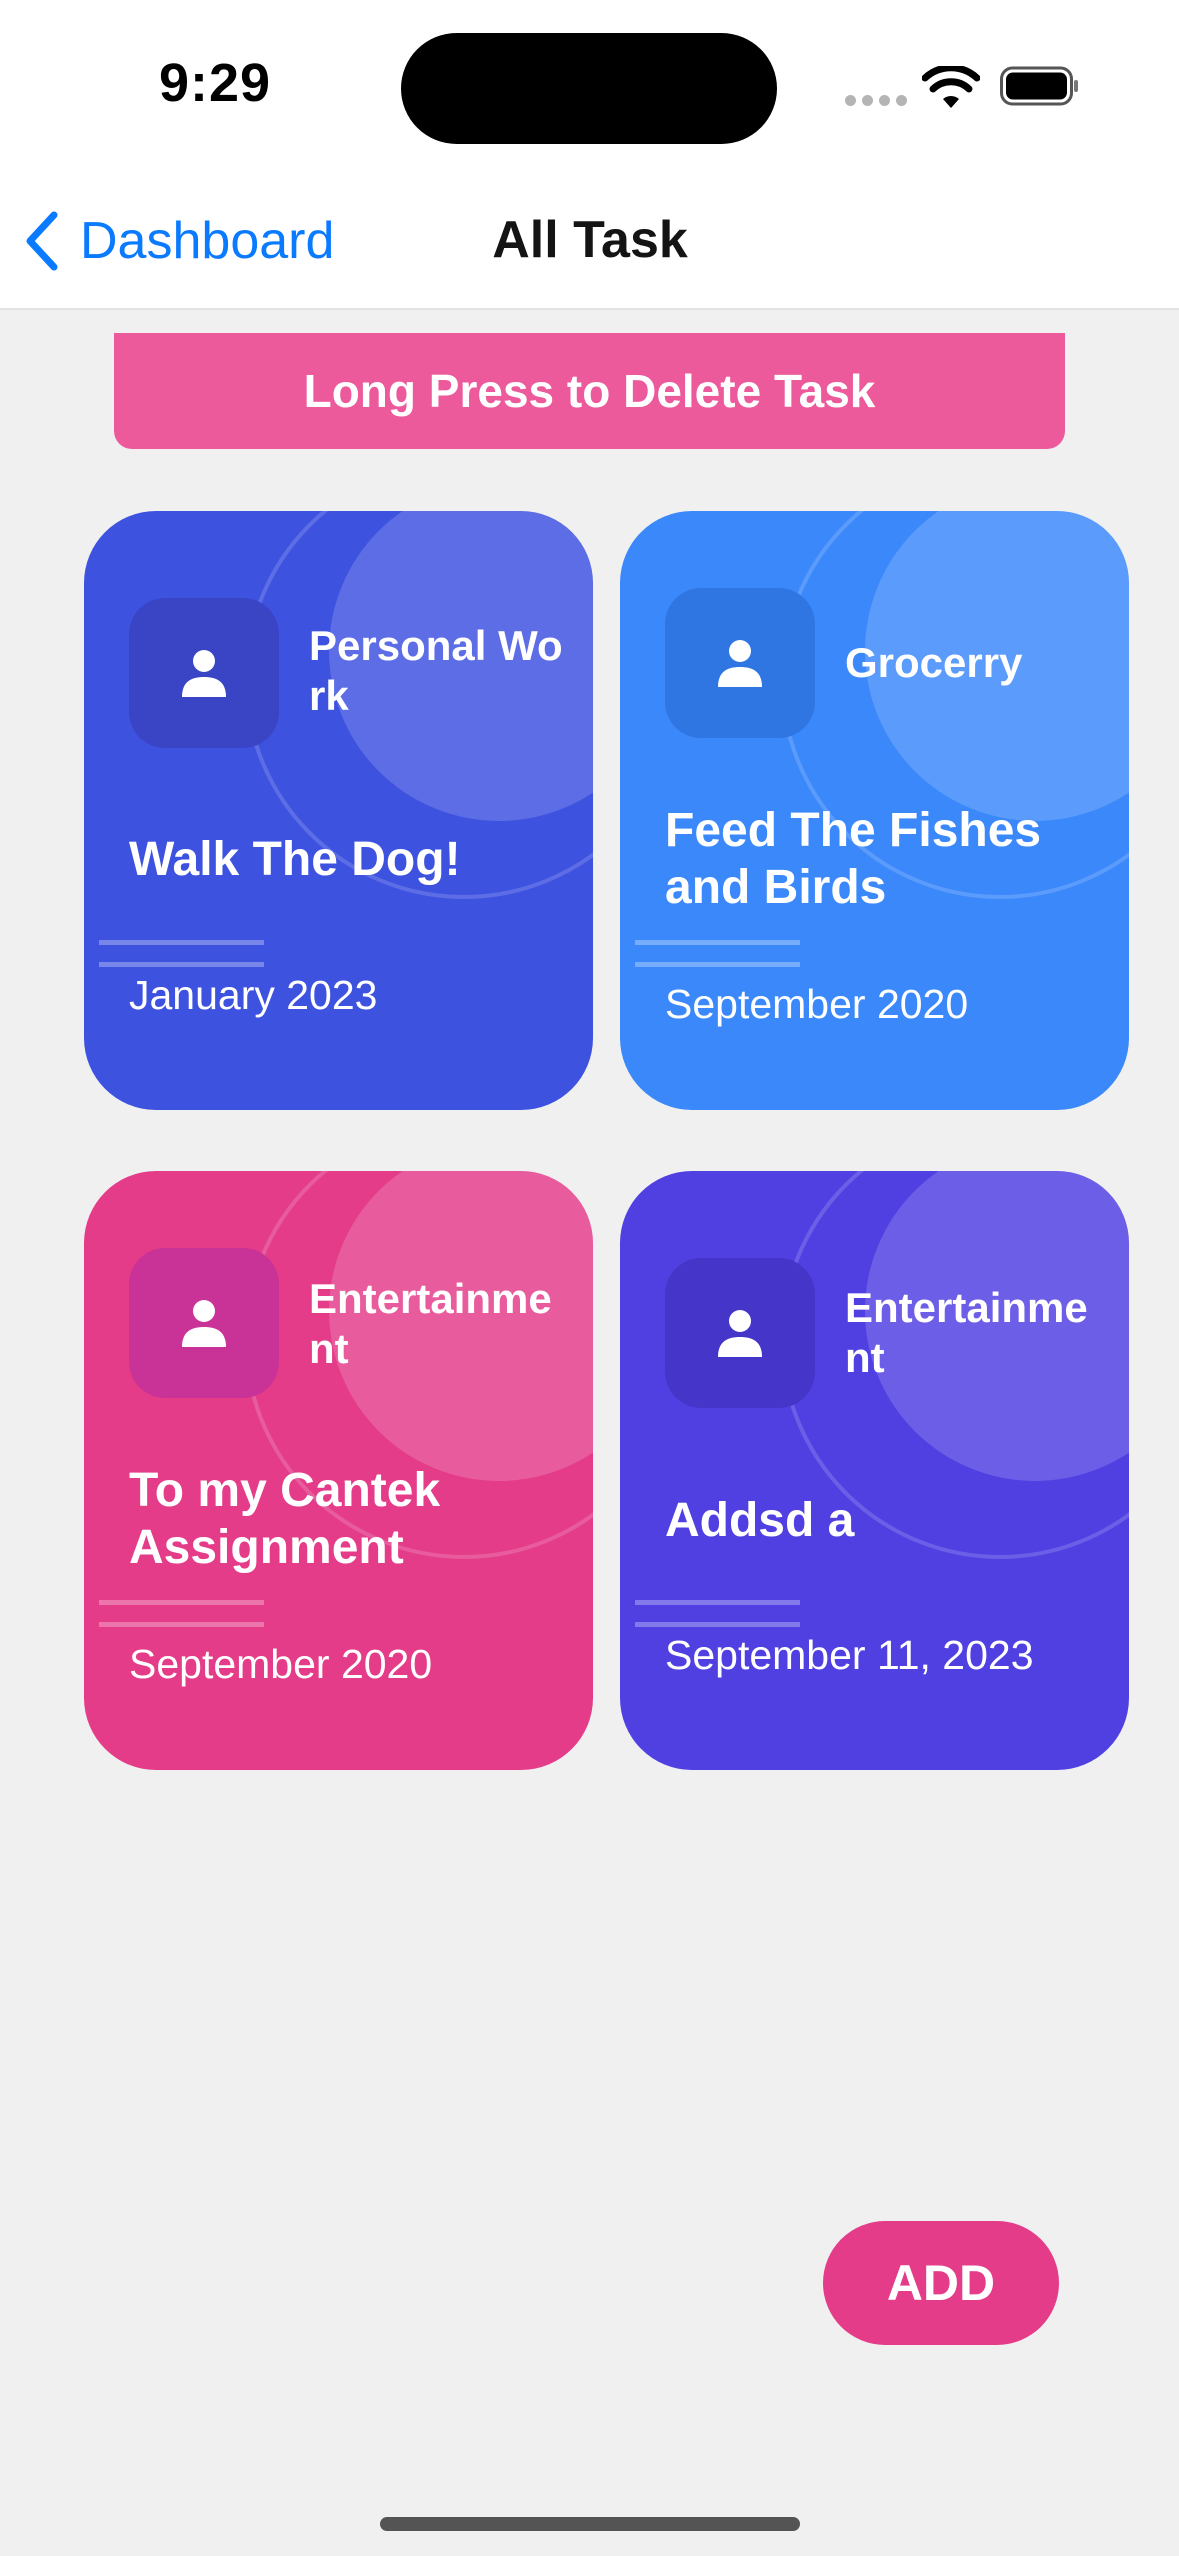 This screenshot has width=1179, height=2556. What do you see at coordinates (253, 995) in the screenshot?
I see `task-date: January 2023` at bounding box center [253, 995].